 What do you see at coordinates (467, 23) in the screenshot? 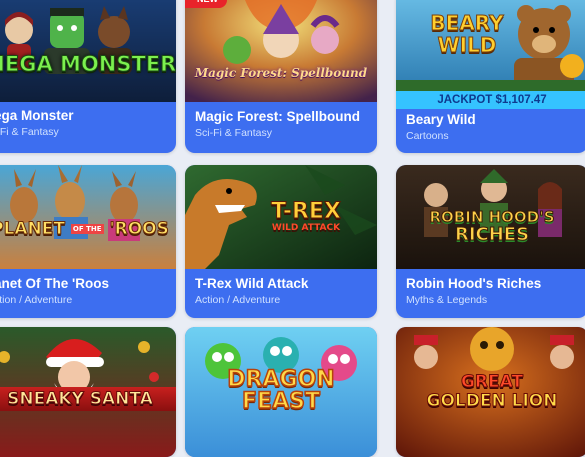
I see `game-logo-line: BEARY` at bounding box center [467, 23].